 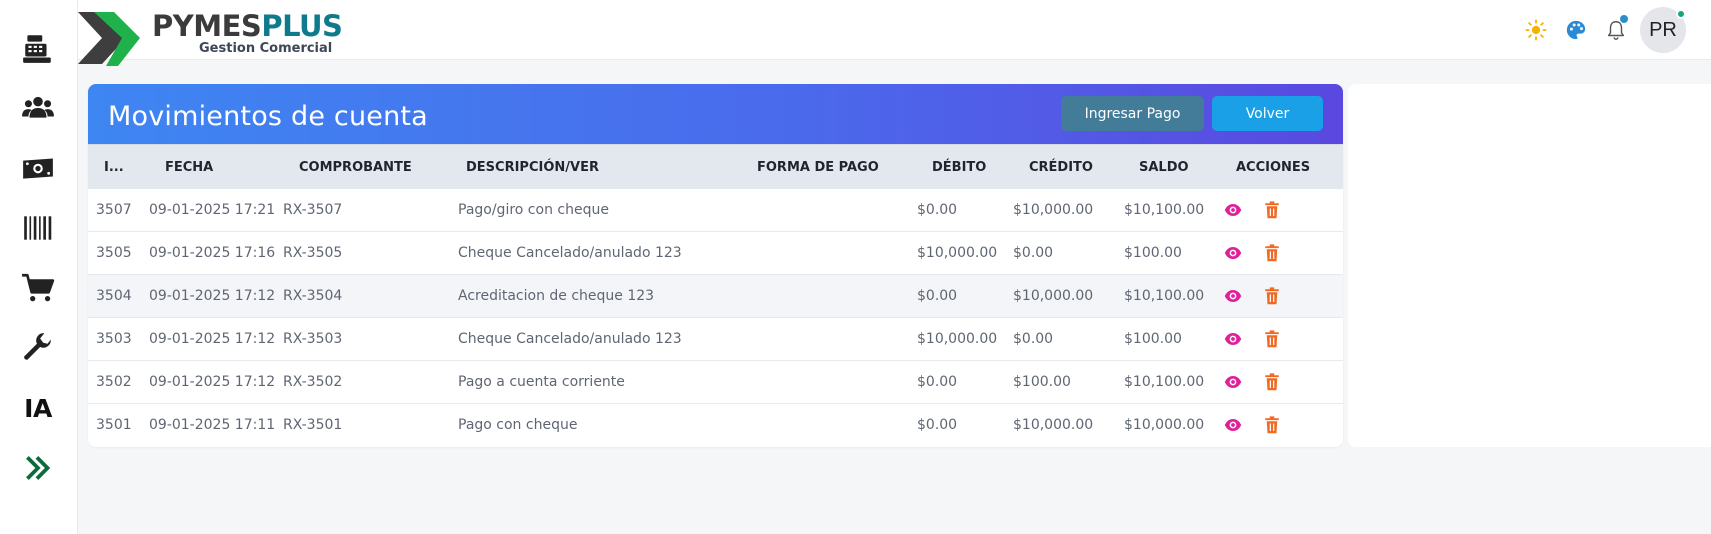 I want to click on user-avatar: PR, so click(x=1663, y=30).